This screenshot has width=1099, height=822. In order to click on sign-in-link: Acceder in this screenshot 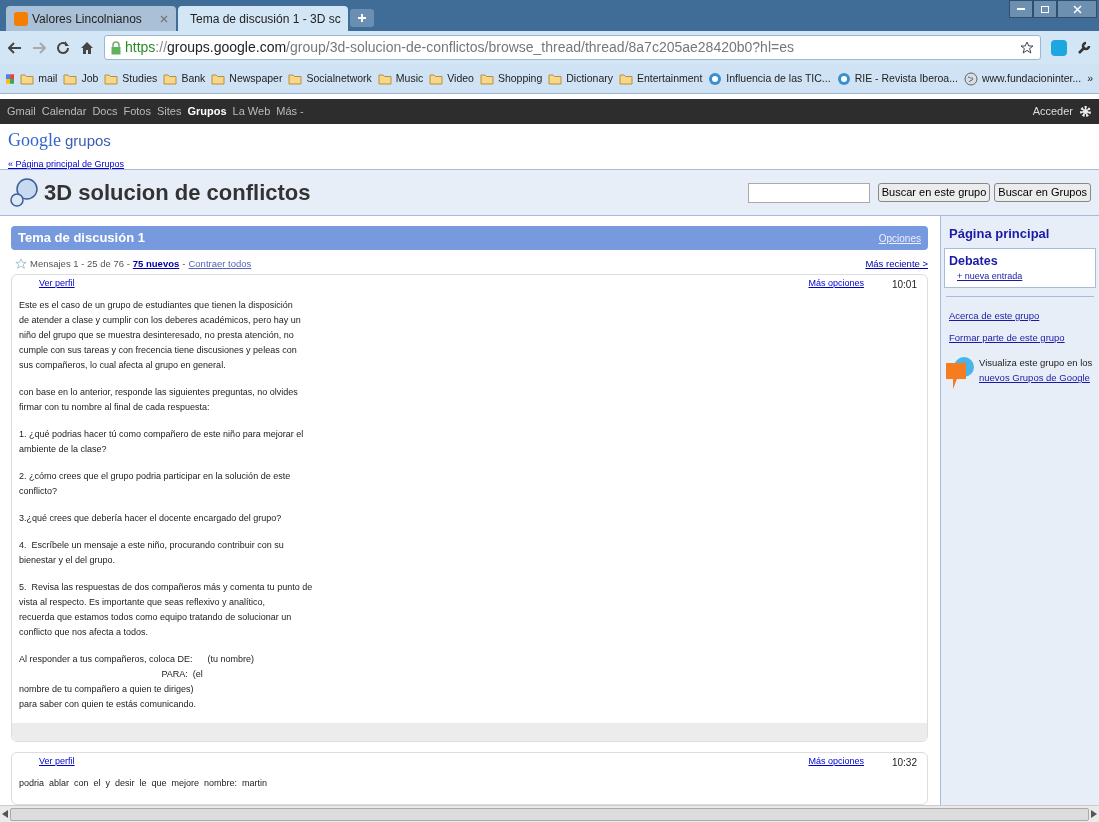, I will do `click(1052, 111)`.